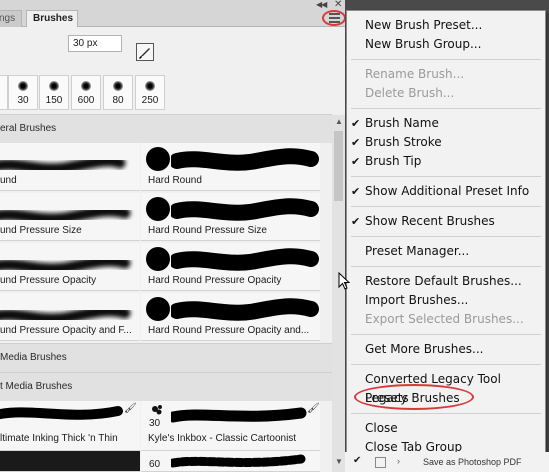  What do you see at coordinates (215, 280) in the screenshot?
I see `brush-label: Hard Round Pressure Opacity` at bounding box center [215, 280].